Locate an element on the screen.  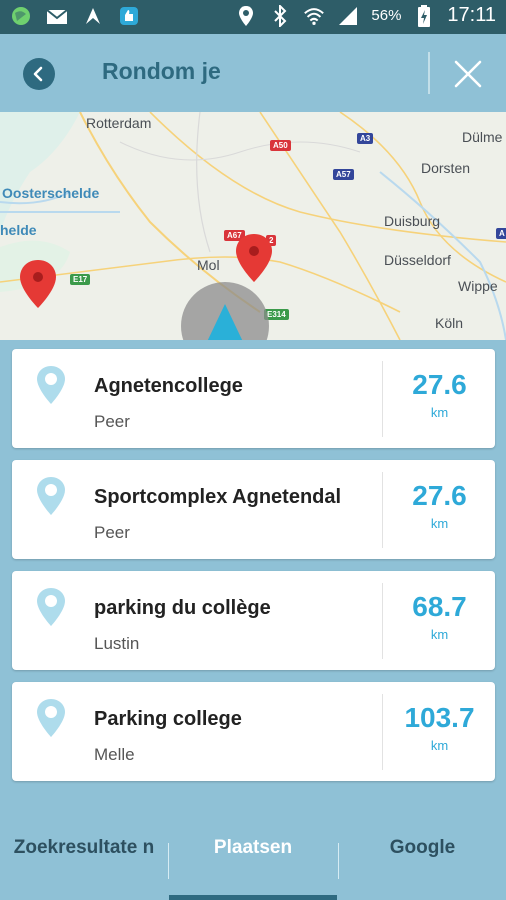
tab-google: Google is located at coordinates (422, 847).